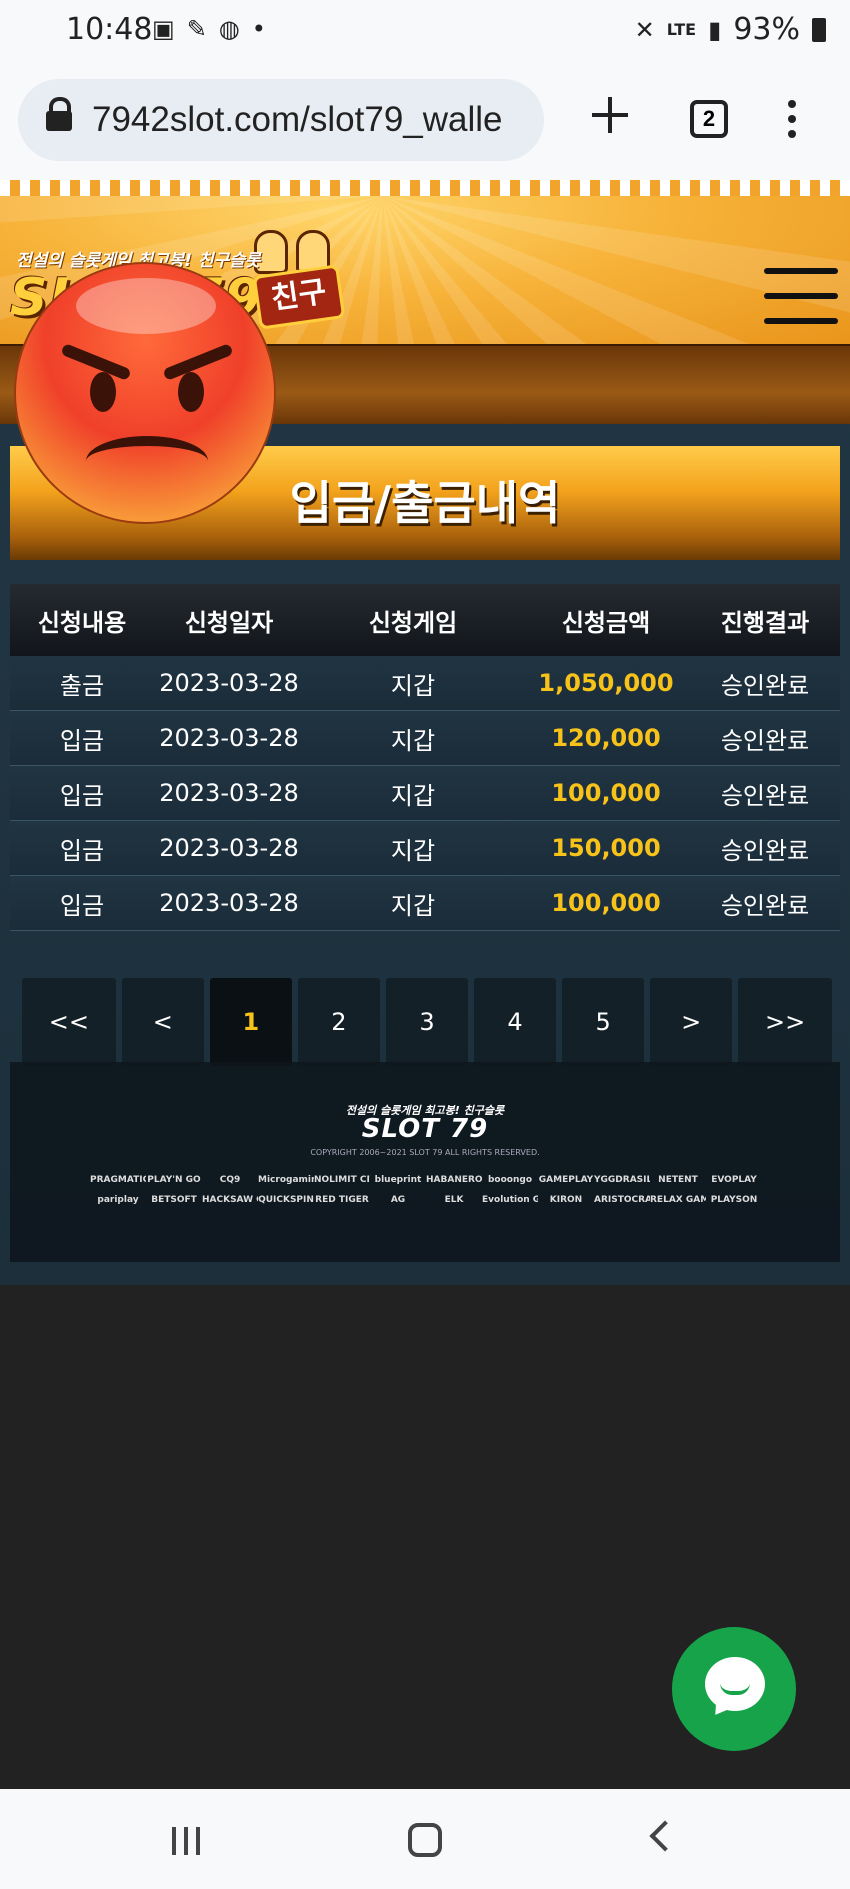 The width and height of the screenshot is (850, 1889). I want to click on tab-switcher-button: 2, so click(709, 119).